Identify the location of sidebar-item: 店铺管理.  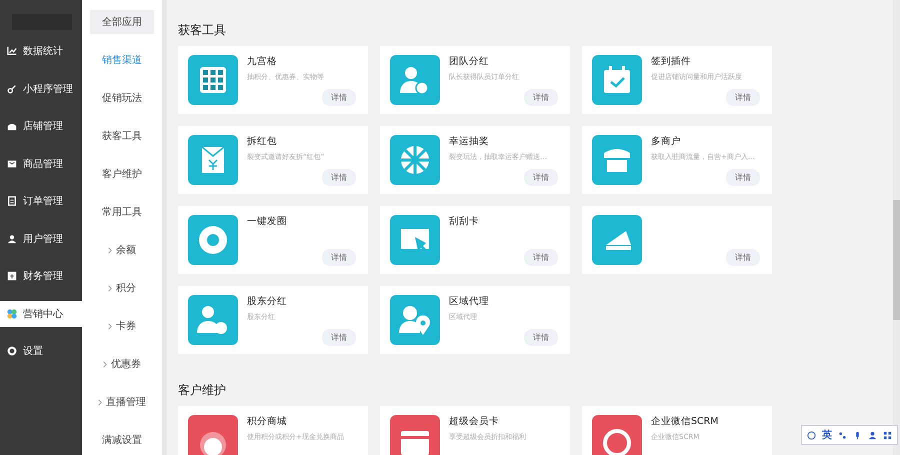
(41, 126).